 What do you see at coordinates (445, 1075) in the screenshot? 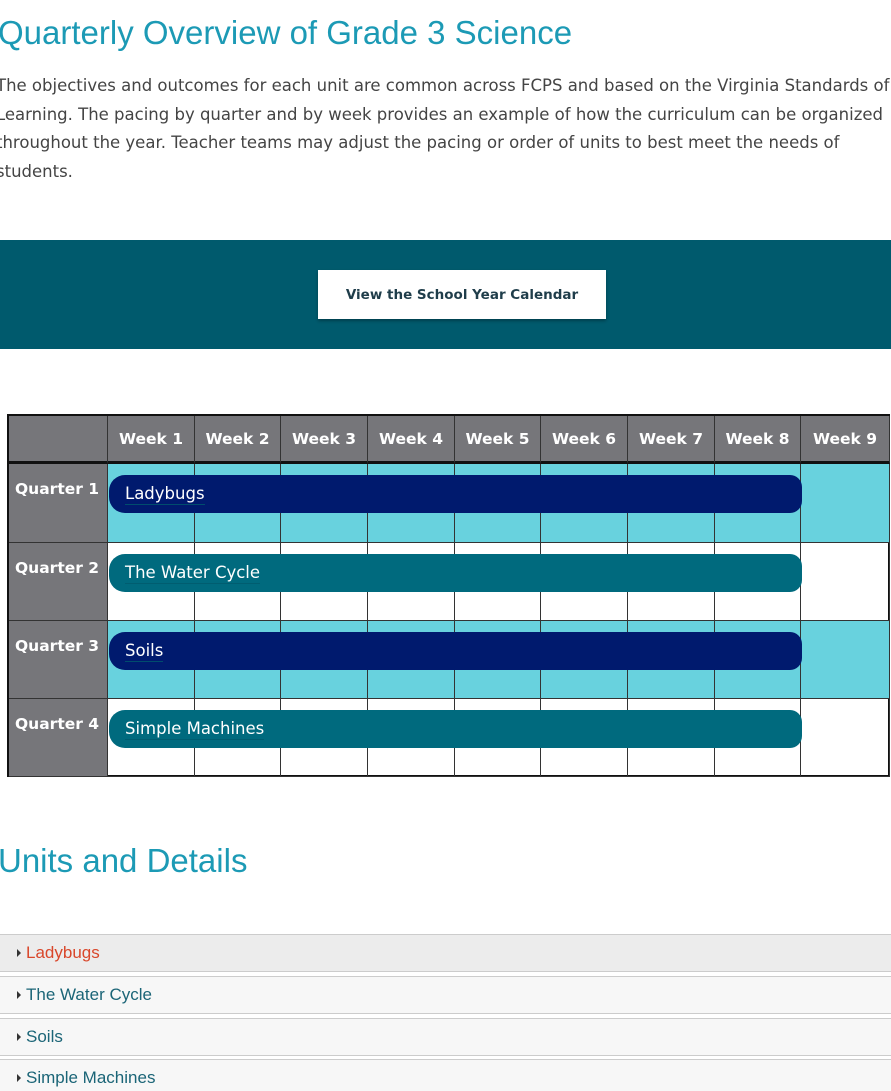
I see `accordion-item: Simple Machines` at bounding box center [445, 1075].